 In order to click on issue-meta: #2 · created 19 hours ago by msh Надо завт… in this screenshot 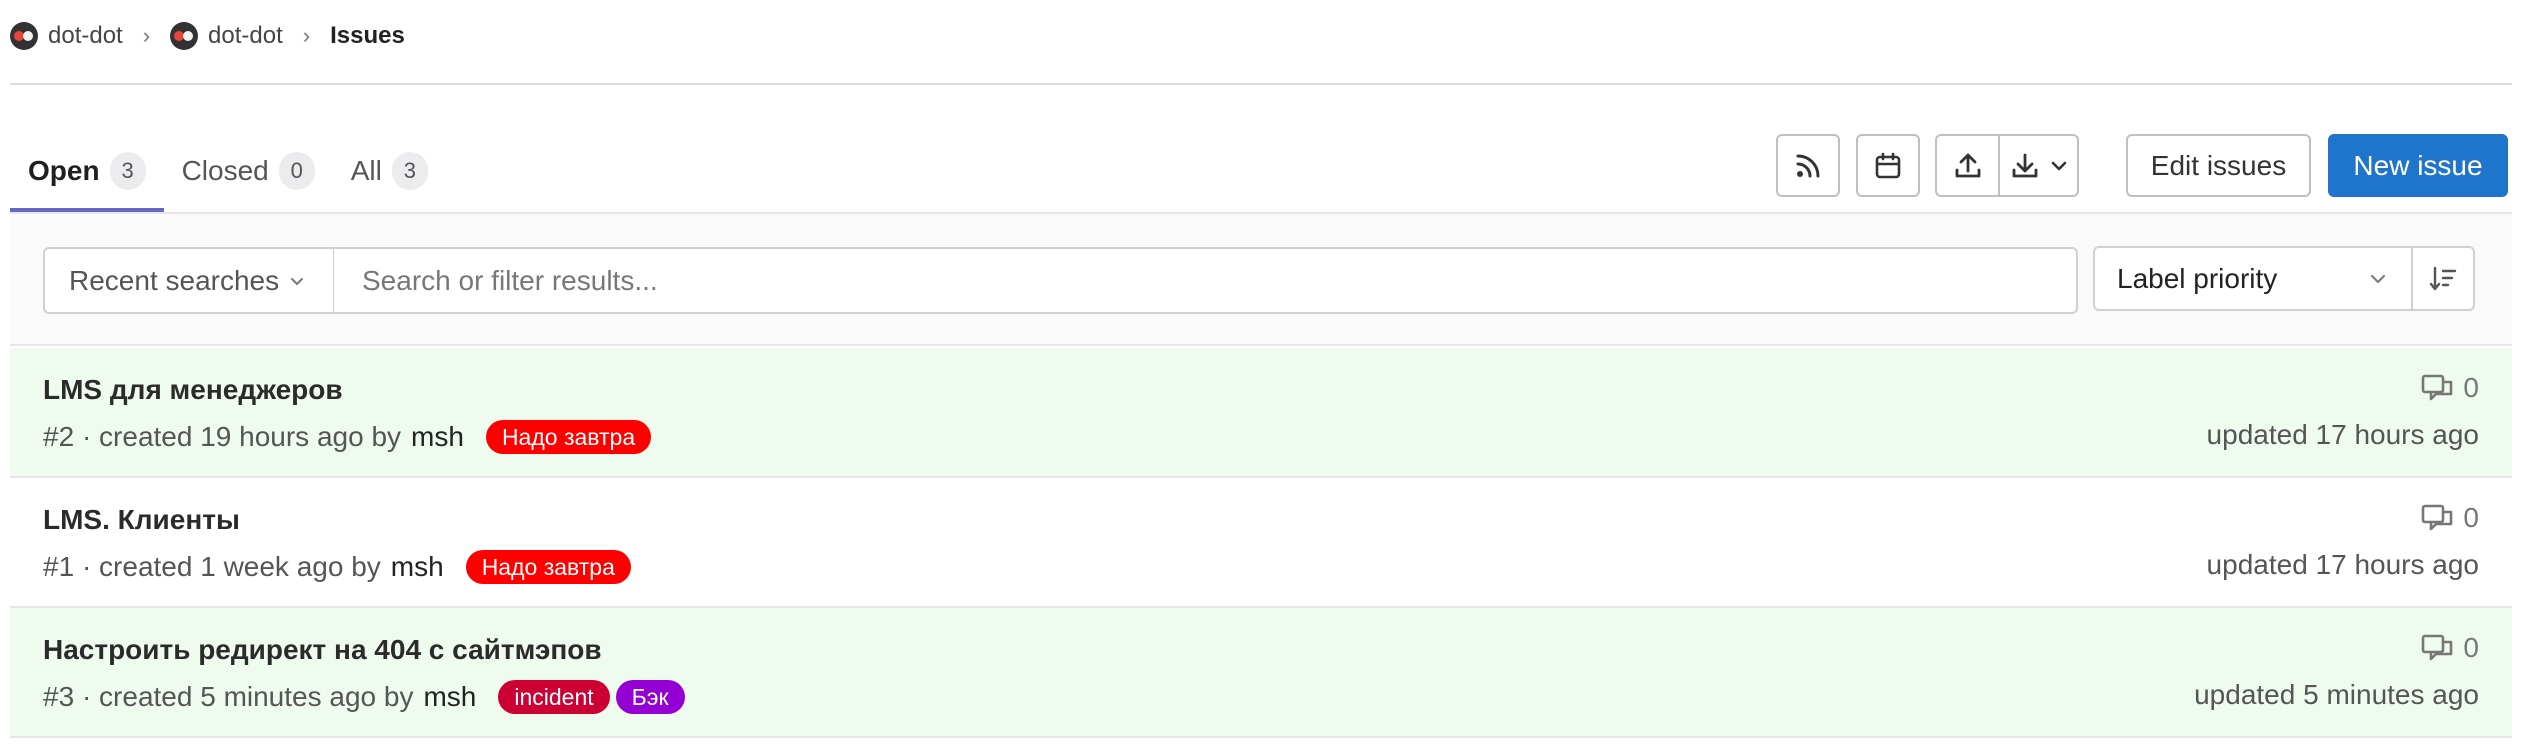, I will do `click(347, 437)`.